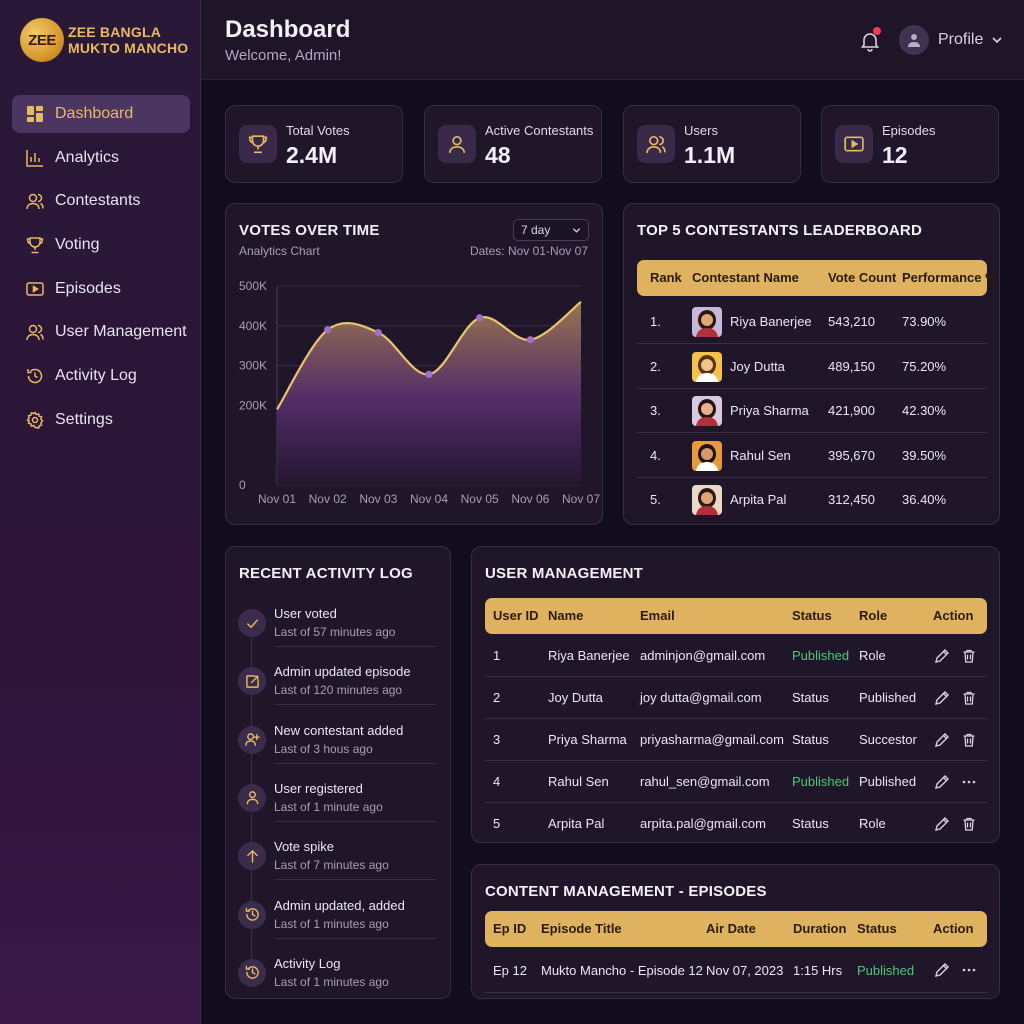  I want to click on user-name: Riya Banerjee, so click(589, 655).